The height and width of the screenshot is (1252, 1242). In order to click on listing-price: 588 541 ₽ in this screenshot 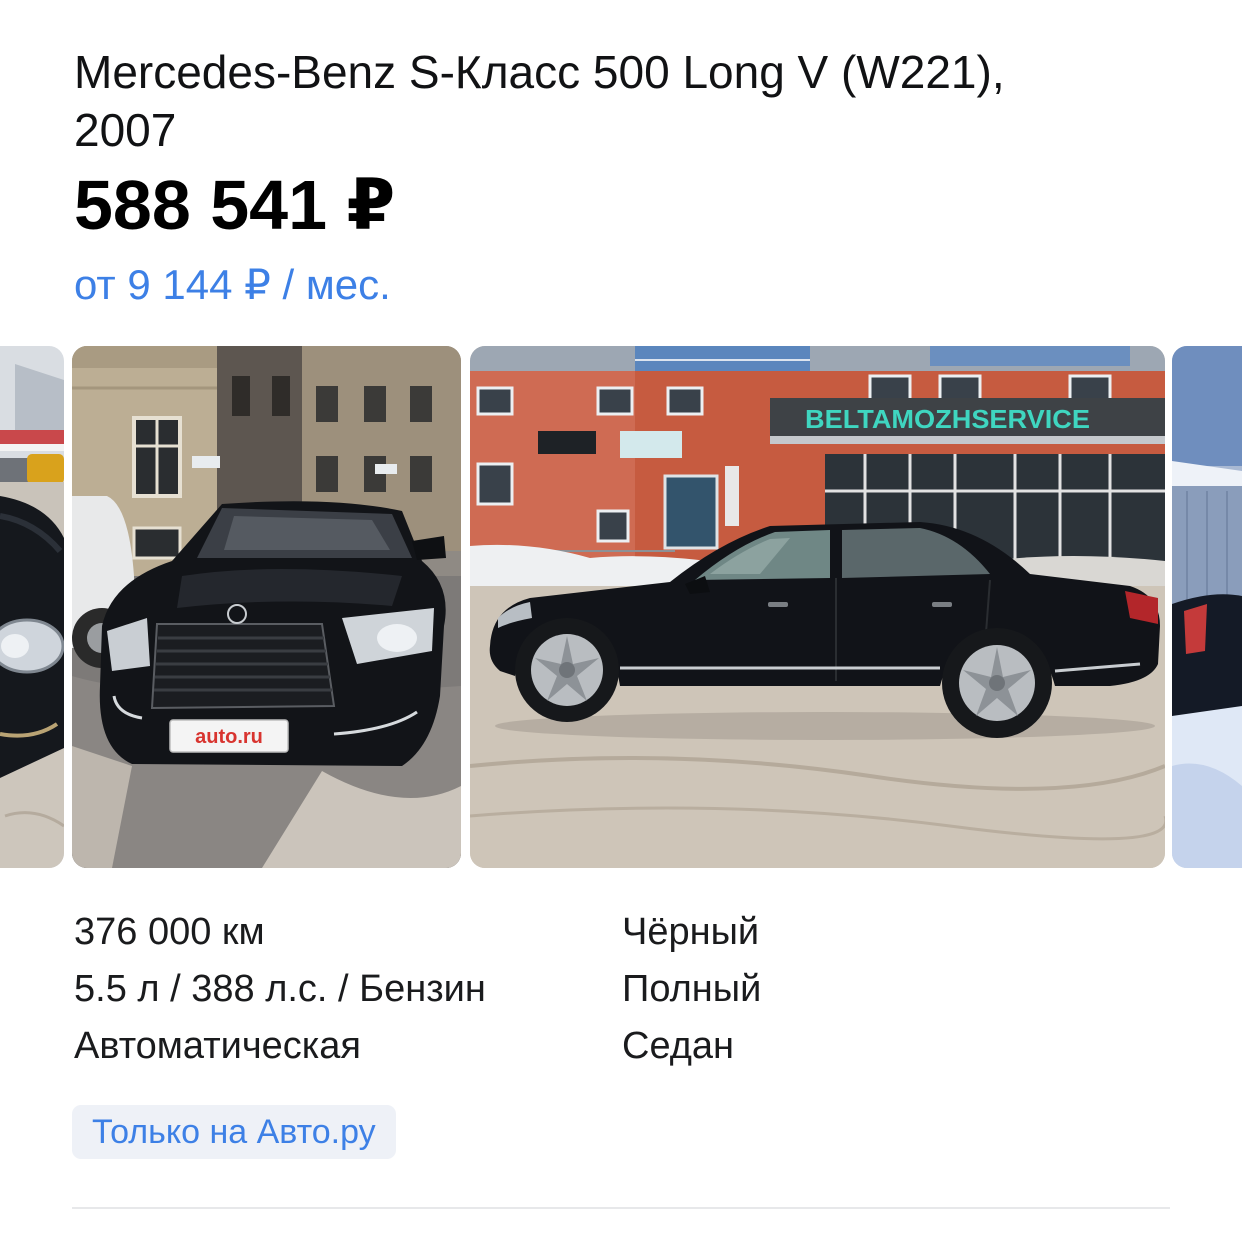, I will do `click(235, 205)`.